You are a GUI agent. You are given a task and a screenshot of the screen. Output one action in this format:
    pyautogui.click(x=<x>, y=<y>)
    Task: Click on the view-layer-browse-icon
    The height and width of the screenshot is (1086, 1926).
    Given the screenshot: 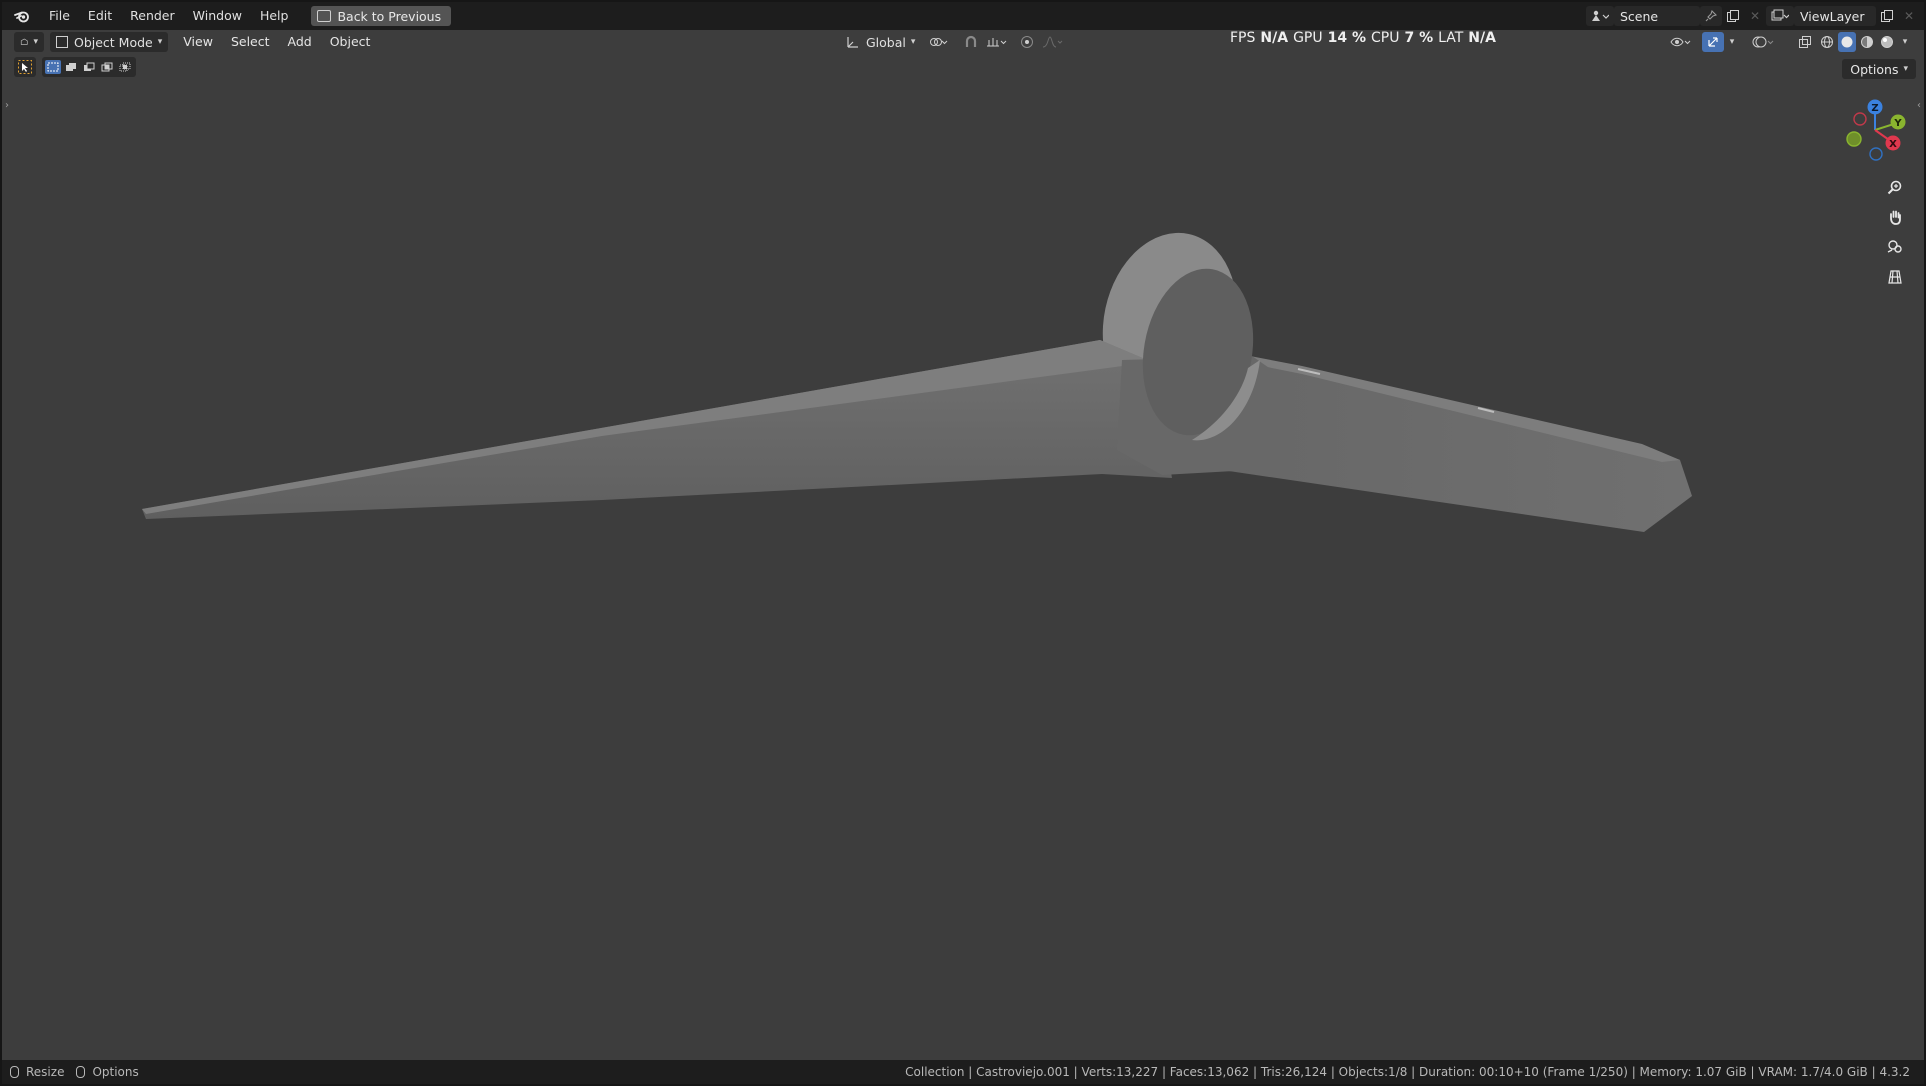 What is the action you would take?
    pyautogui.click(x=1780, y=16)
    